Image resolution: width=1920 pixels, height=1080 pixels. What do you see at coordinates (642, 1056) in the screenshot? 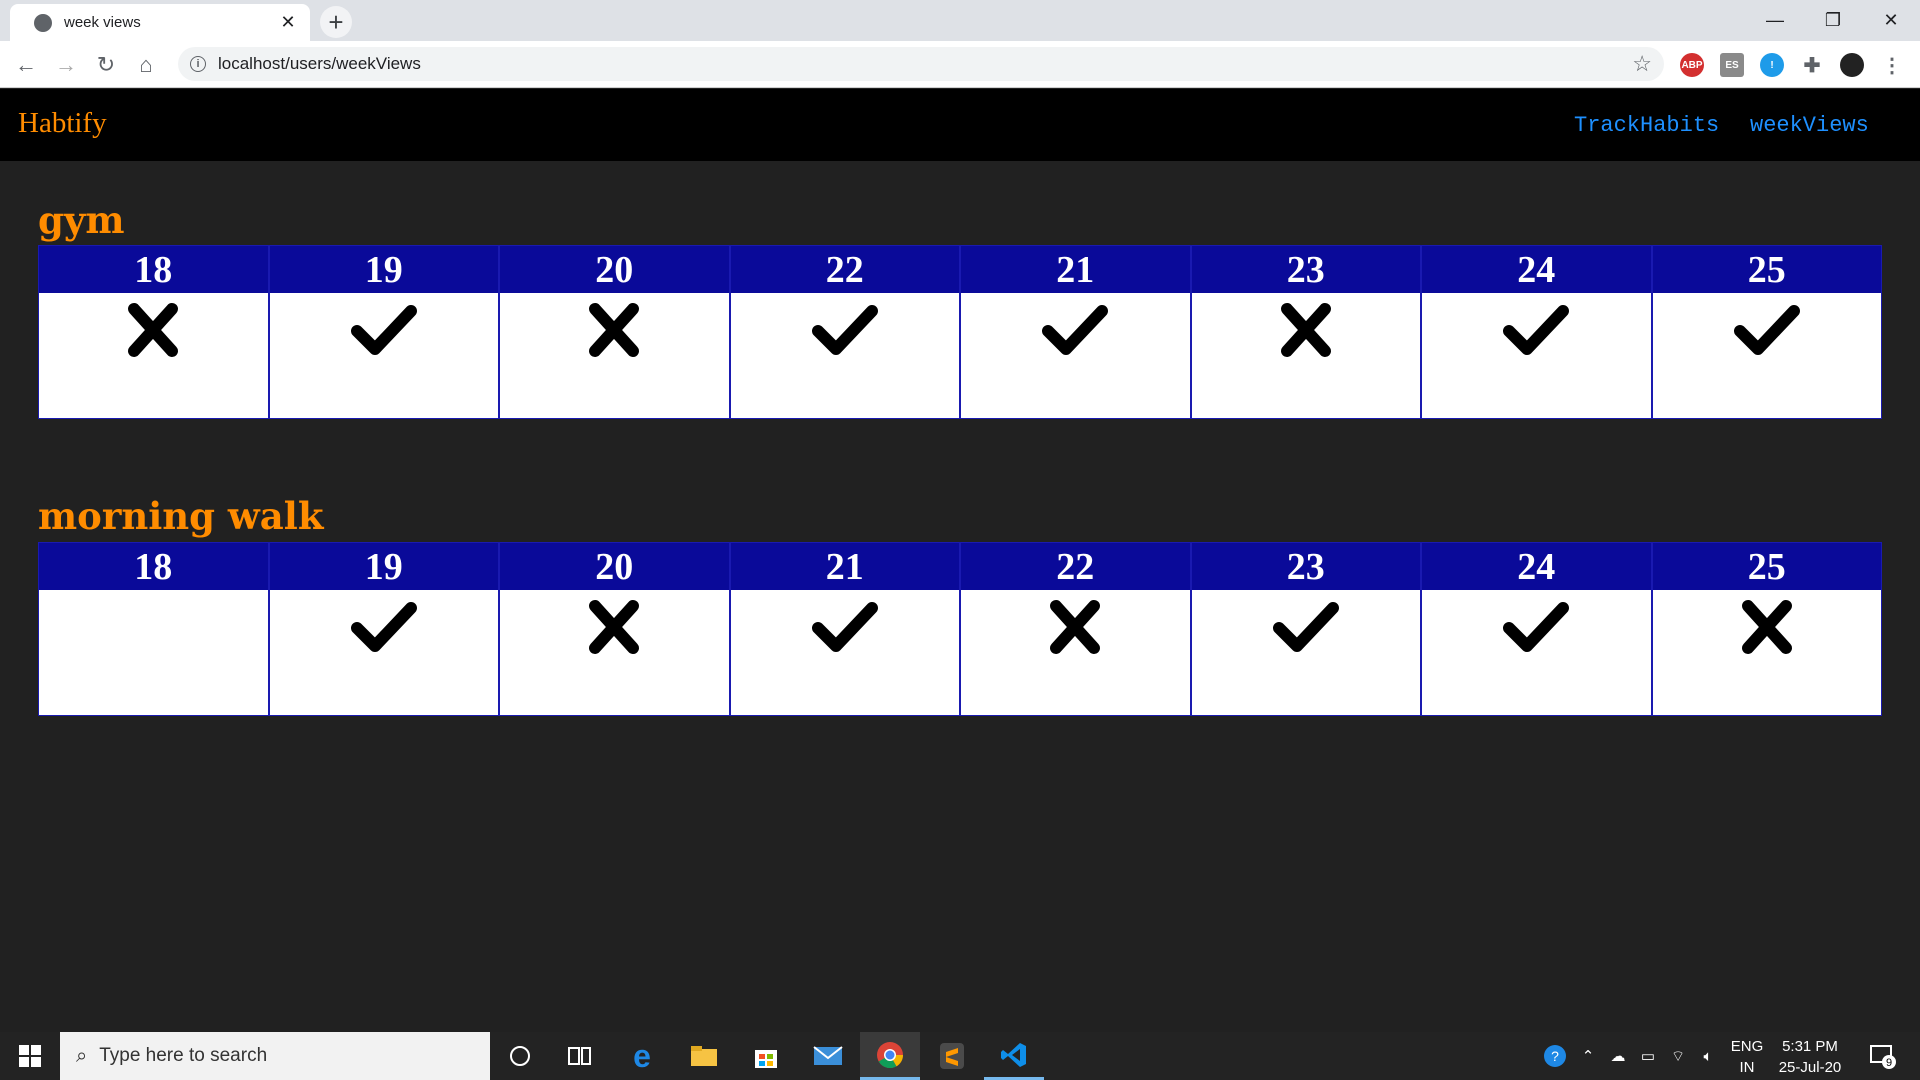
I see `edge-icon: e` at bounding box center [642, 1056].